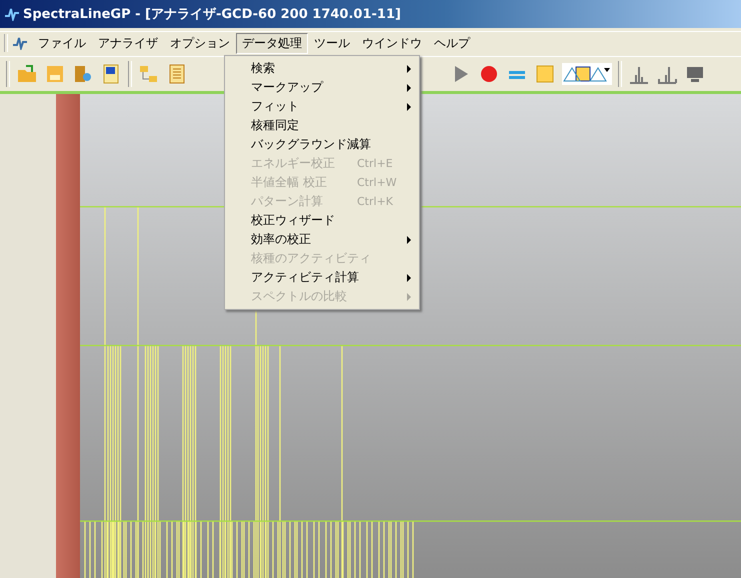 The width and height of the screenshot is (741, 578). What do you see at coordinates (322, 68) in the screenshot?
I see `menu-item: 検索` at bounding box center [322, 68].